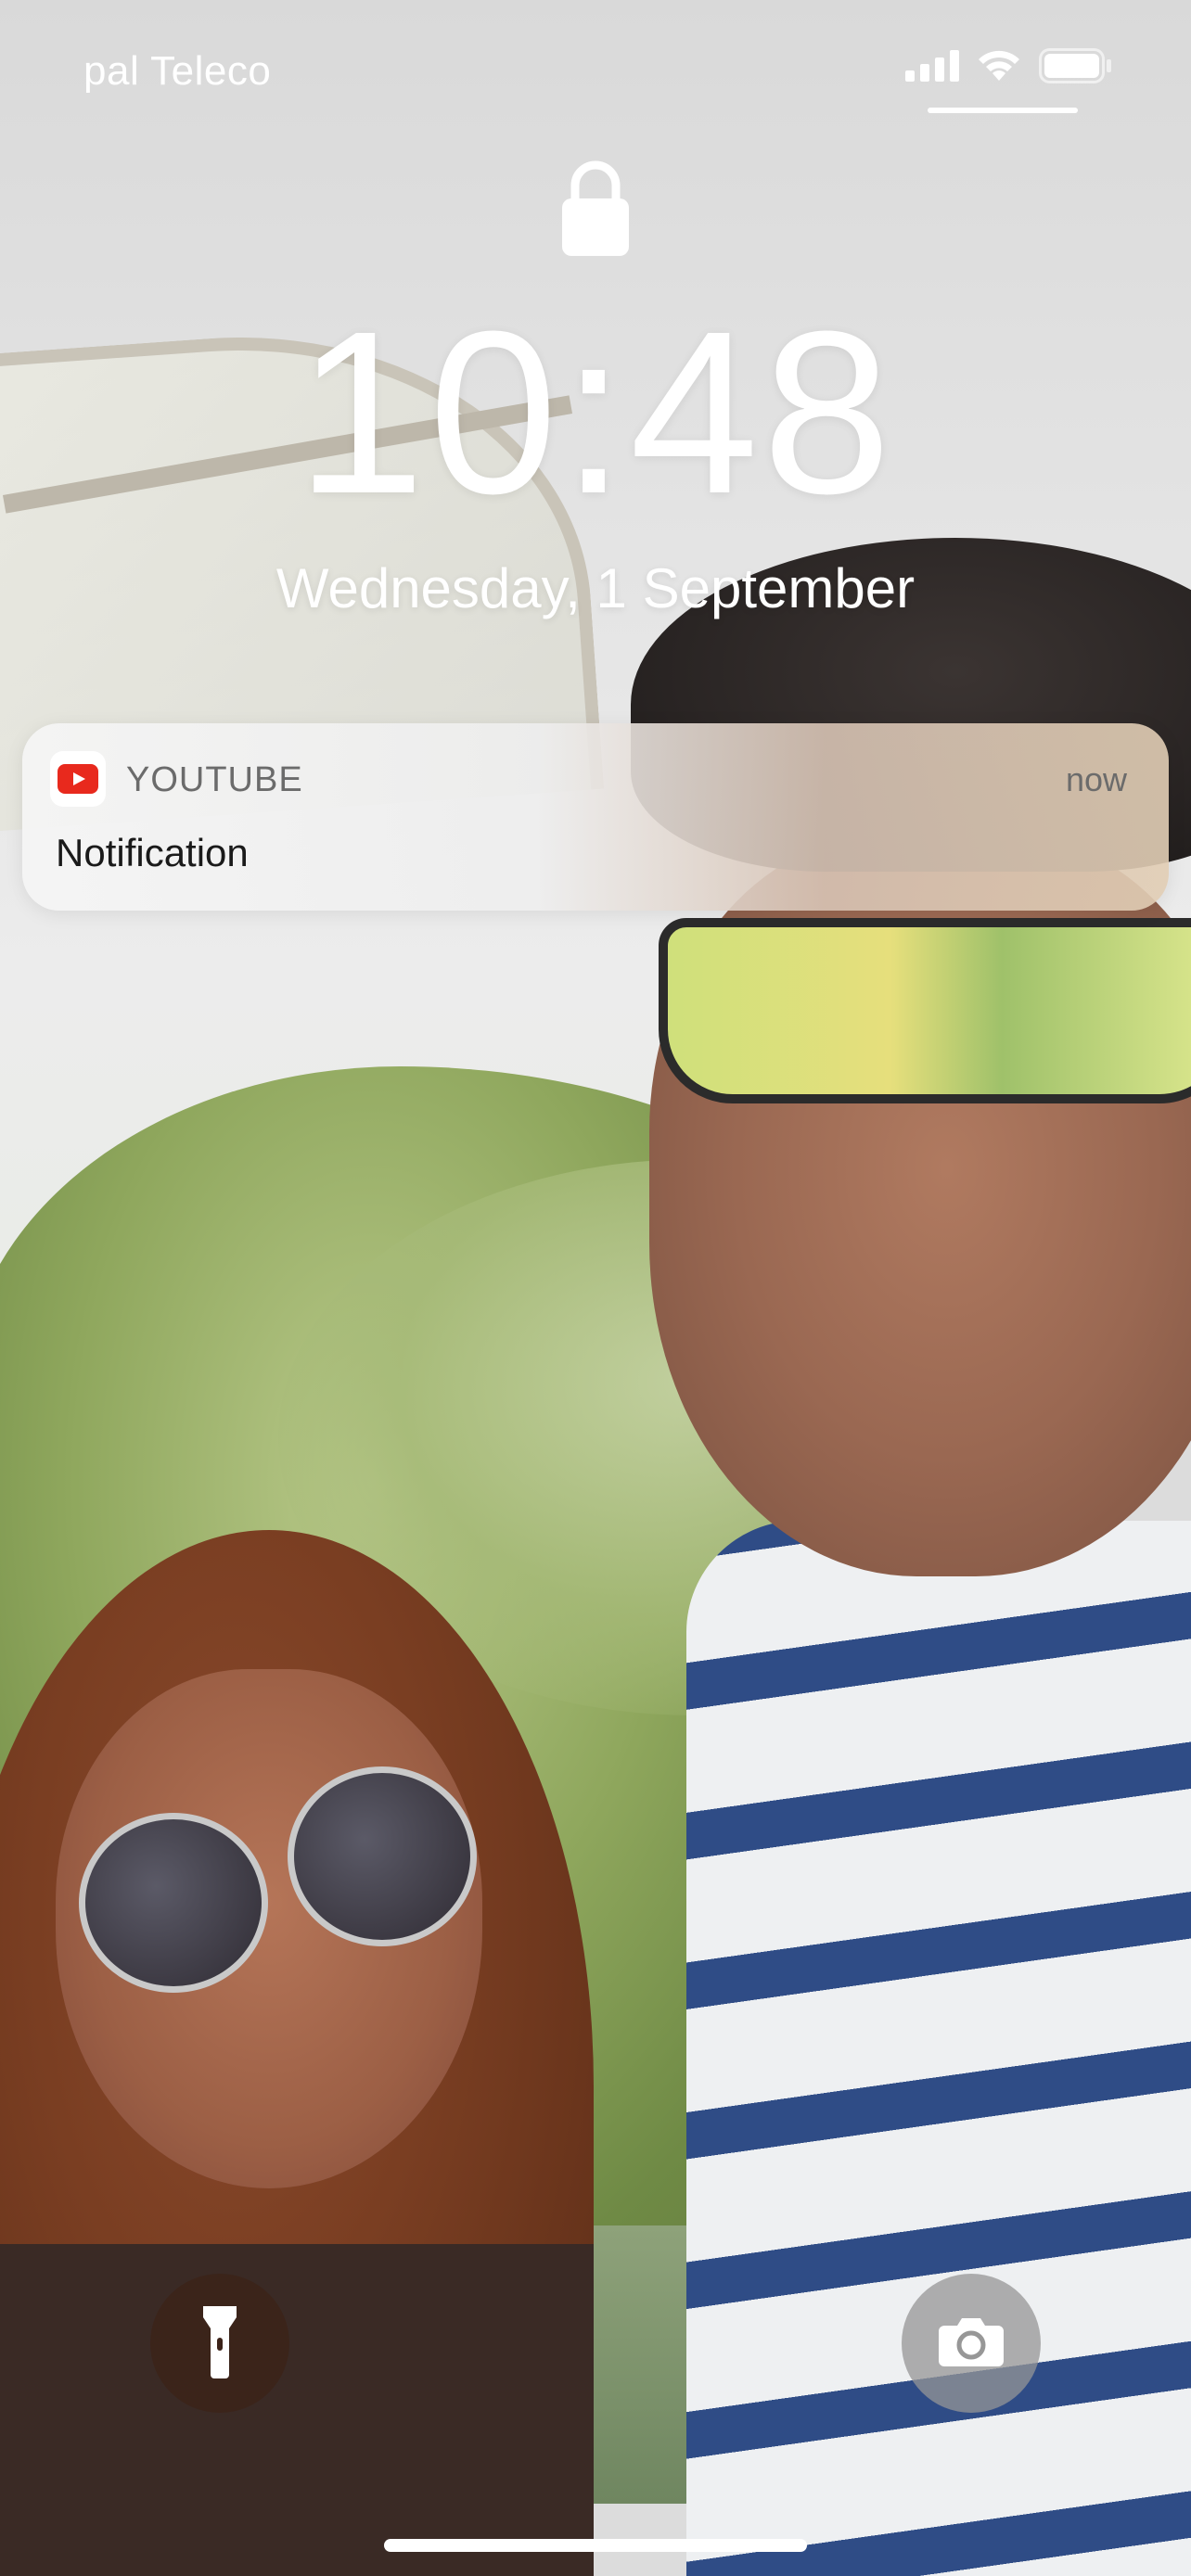 The height and width of the screenshot is (2576, 1191). What do you see at coordinates (1003, 110) in the screenshot?
I see `control-center-indicator` at bounding box center [1003, 110].